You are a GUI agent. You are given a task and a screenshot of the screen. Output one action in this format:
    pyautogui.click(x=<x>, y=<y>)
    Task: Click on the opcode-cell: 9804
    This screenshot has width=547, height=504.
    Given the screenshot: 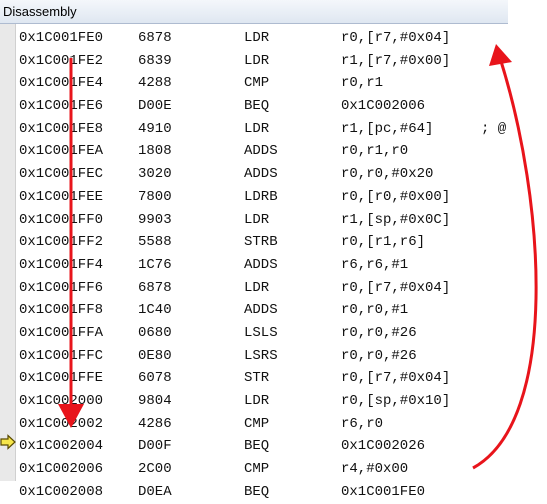 What is the action you would take?
    pyautogui.click(x=155, y=401)
    